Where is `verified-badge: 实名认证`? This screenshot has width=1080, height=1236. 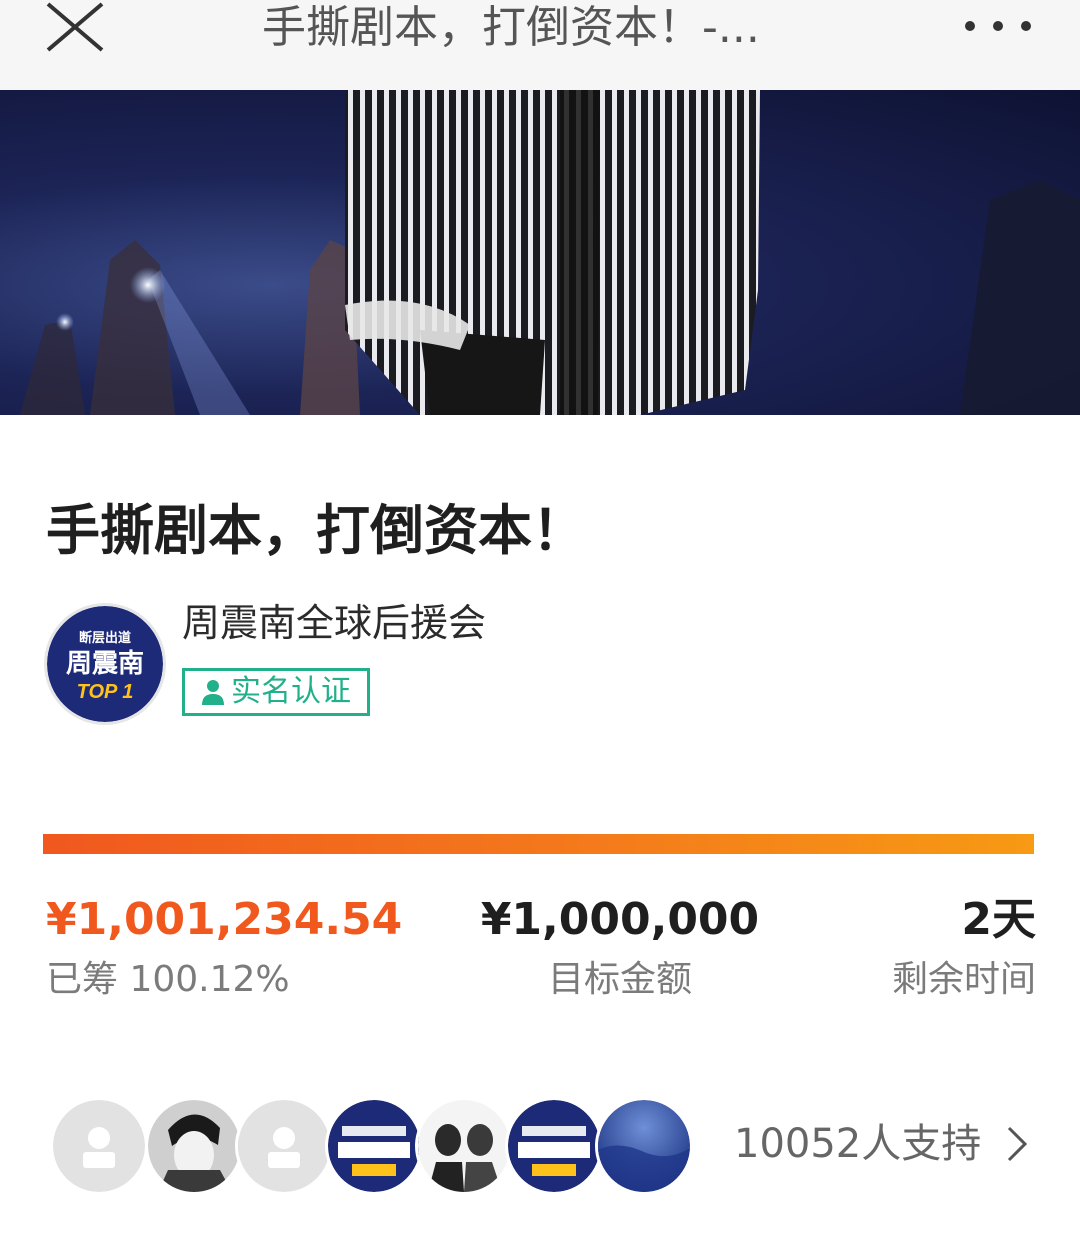 verified-badge: 实名认证 is located at coordinates (276, 692).